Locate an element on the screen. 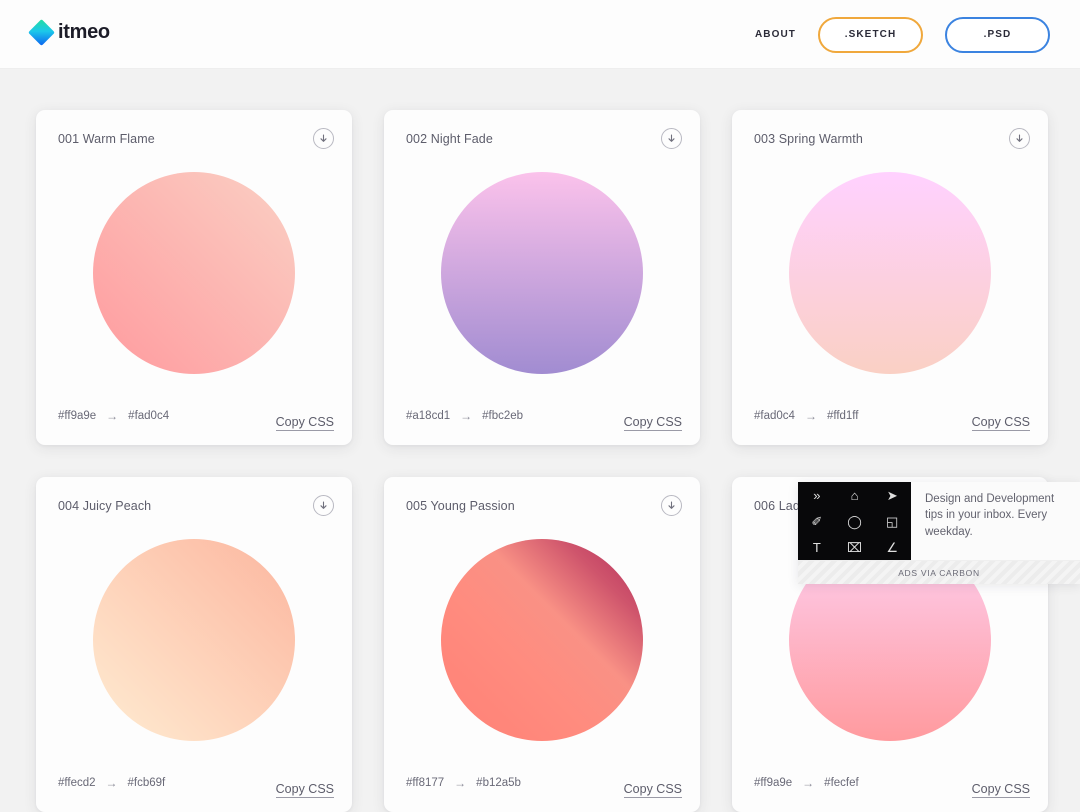  text-tool-icon: T is located at coordinates (816, 547).